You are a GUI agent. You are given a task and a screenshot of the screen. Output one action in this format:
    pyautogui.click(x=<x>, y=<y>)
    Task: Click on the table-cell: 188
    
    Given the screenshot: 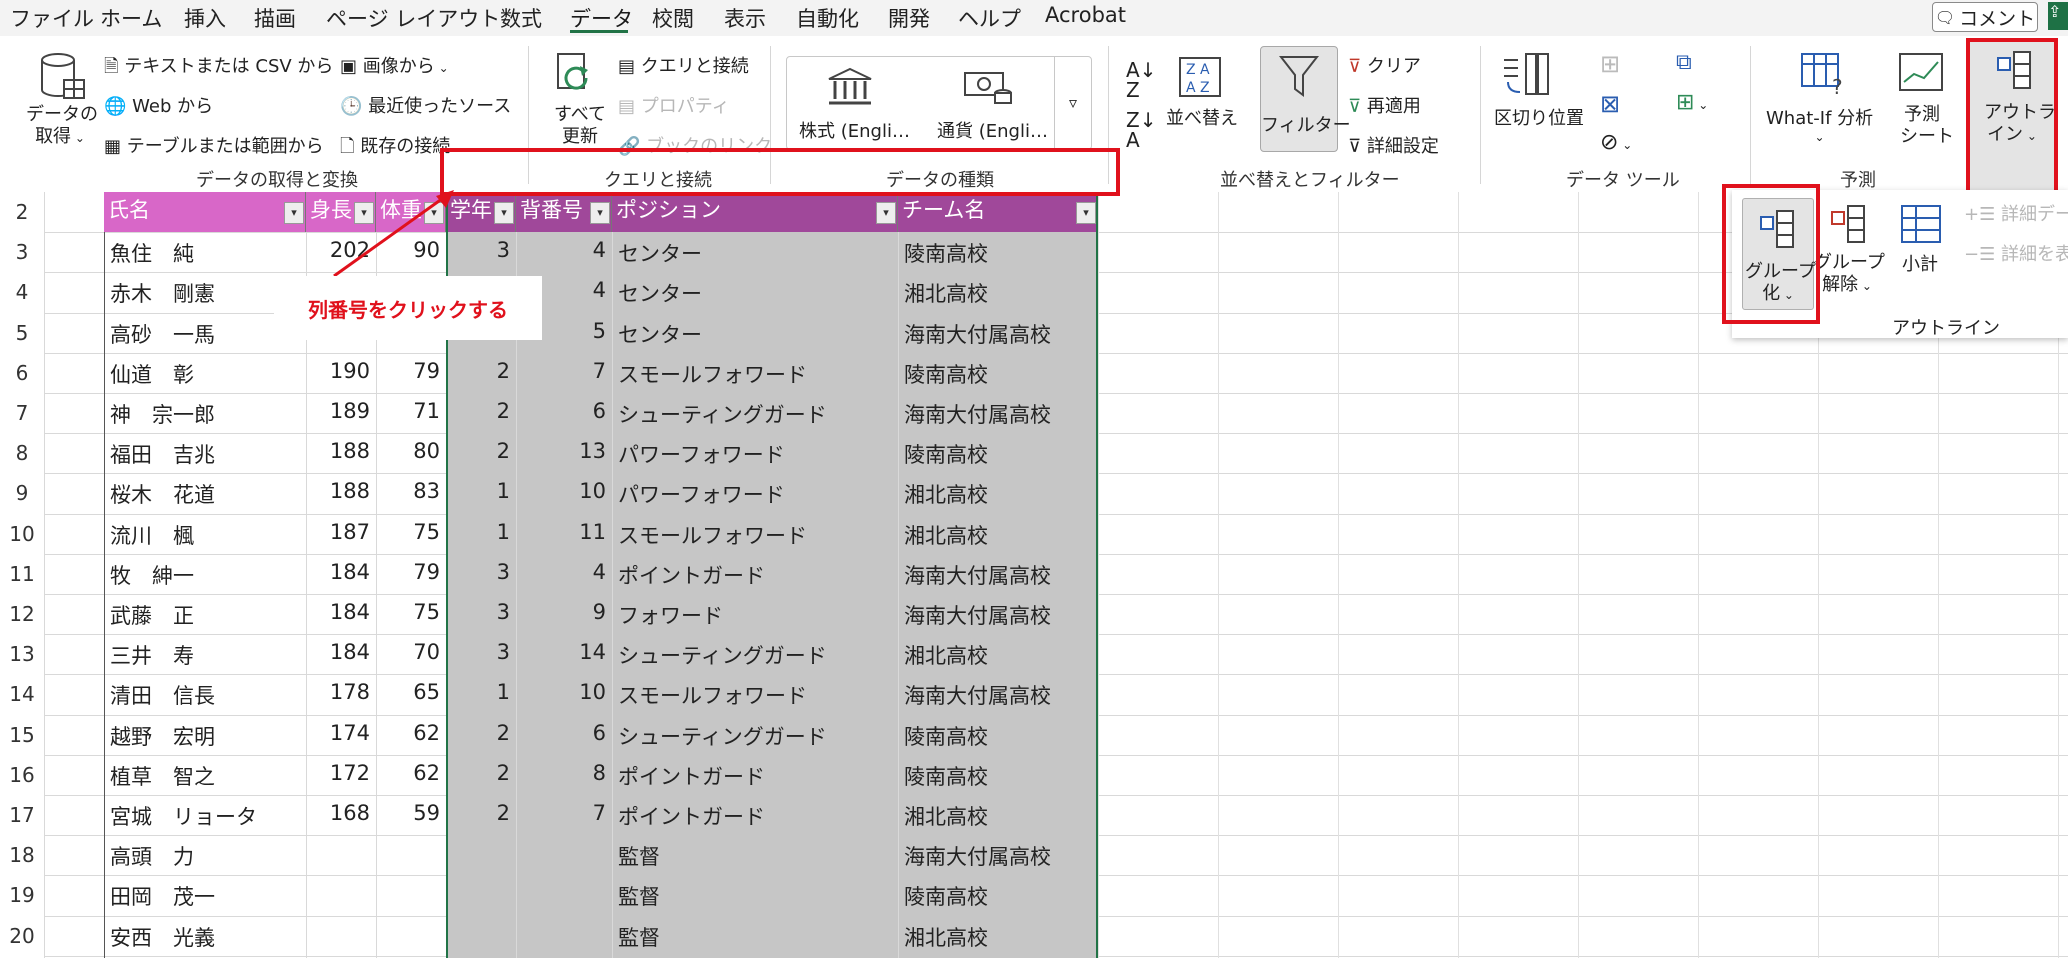 What is the action you would take?
    pyautogui.click(x=341, y=451)
    